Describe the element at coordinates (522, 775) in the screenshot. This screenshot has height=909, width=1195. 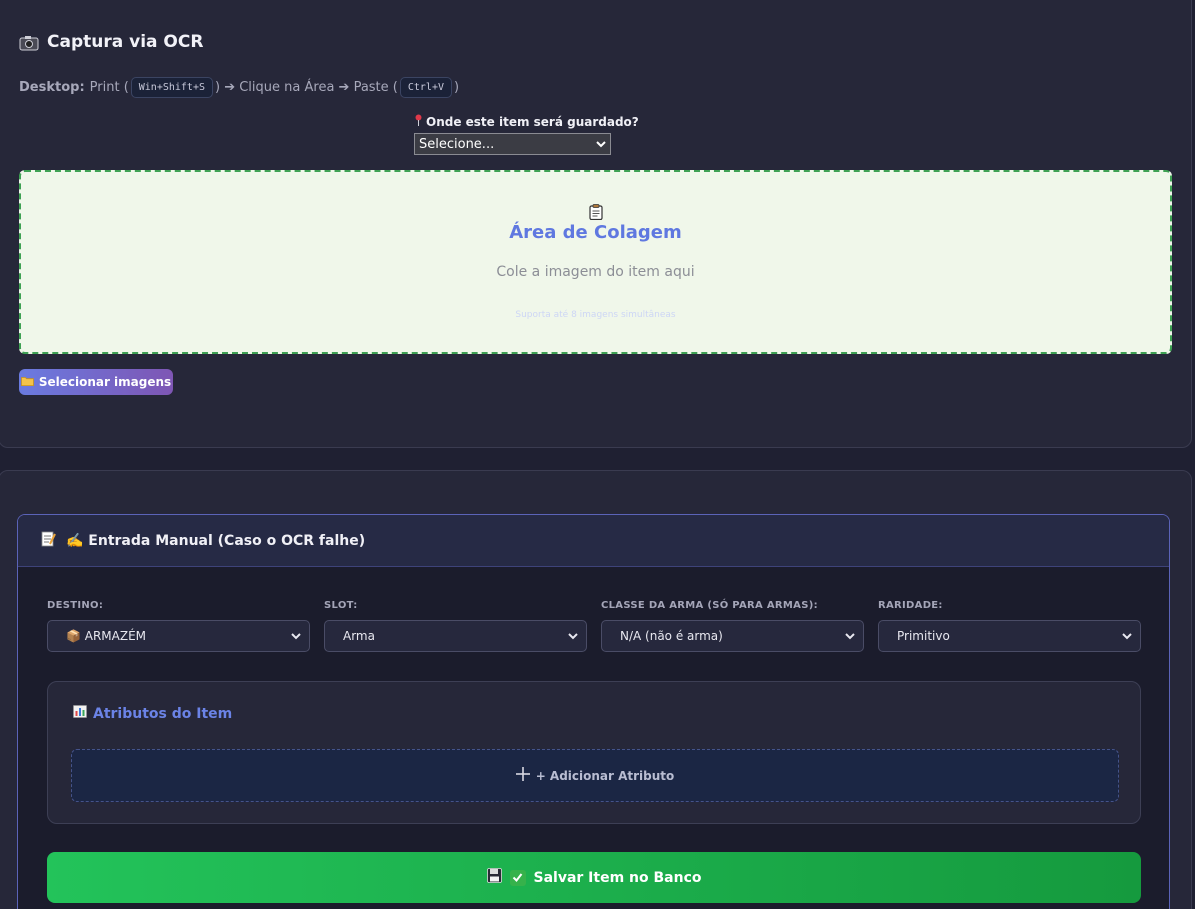
I see `plus-icon` at that location.